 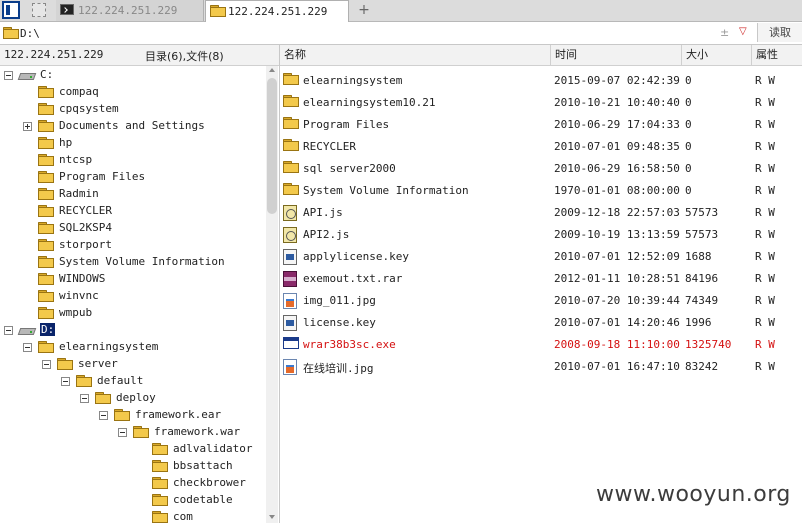 I want to click on tab-terminal: 122.224.251.229, so click(x=130, y=10).